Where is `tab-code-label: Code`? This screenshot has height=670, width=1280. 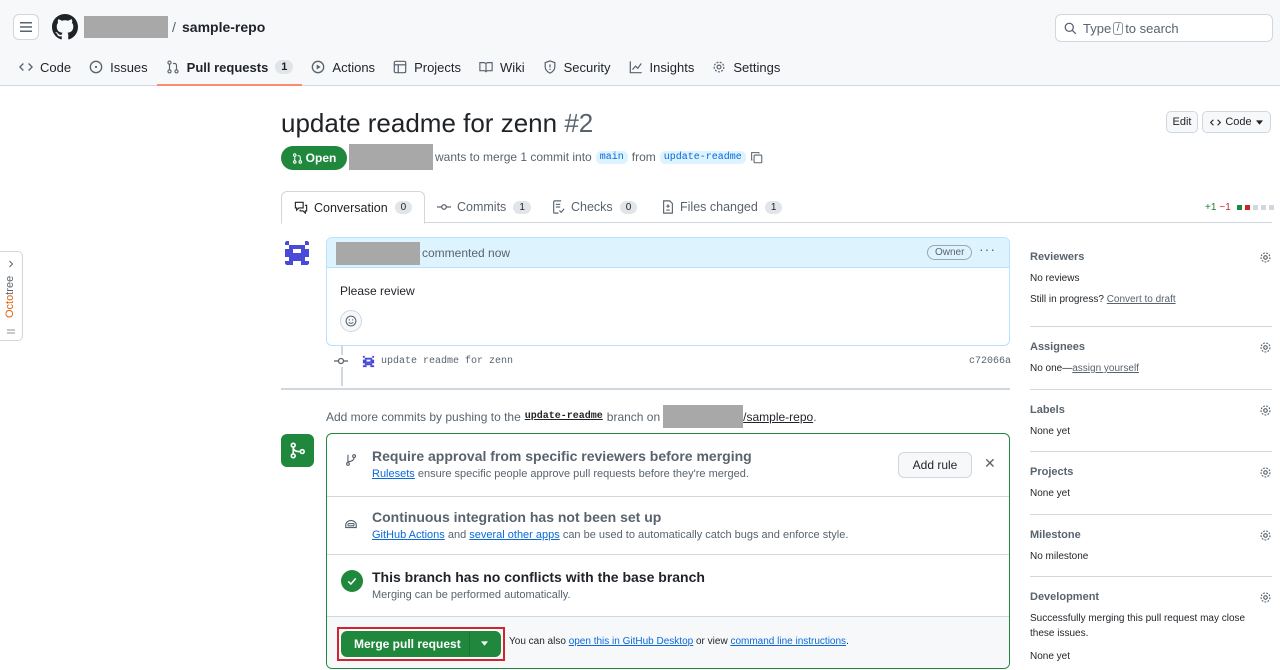 tab-code-label: Code is located at coordinates (56, 67).